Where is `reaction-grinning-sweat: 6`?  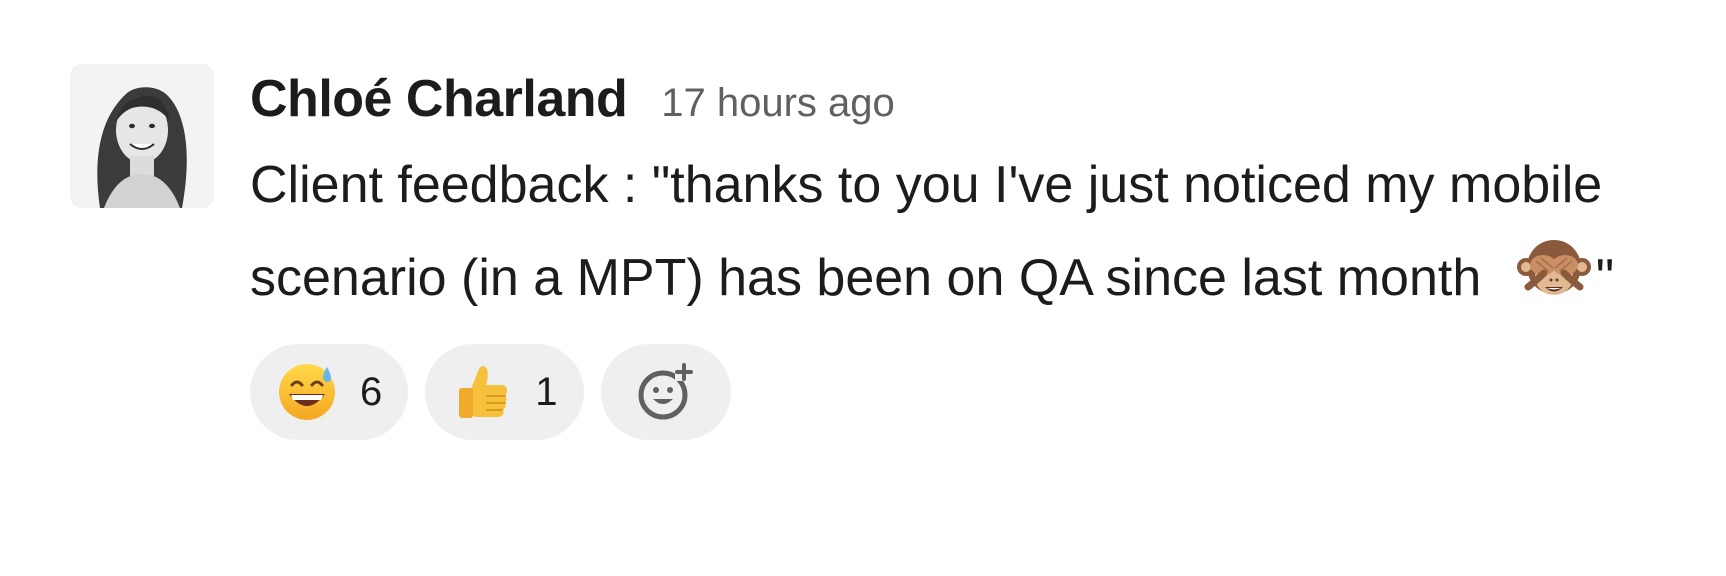
reaction-grinning-sweat: 6 is located at coordinates (329, 392).